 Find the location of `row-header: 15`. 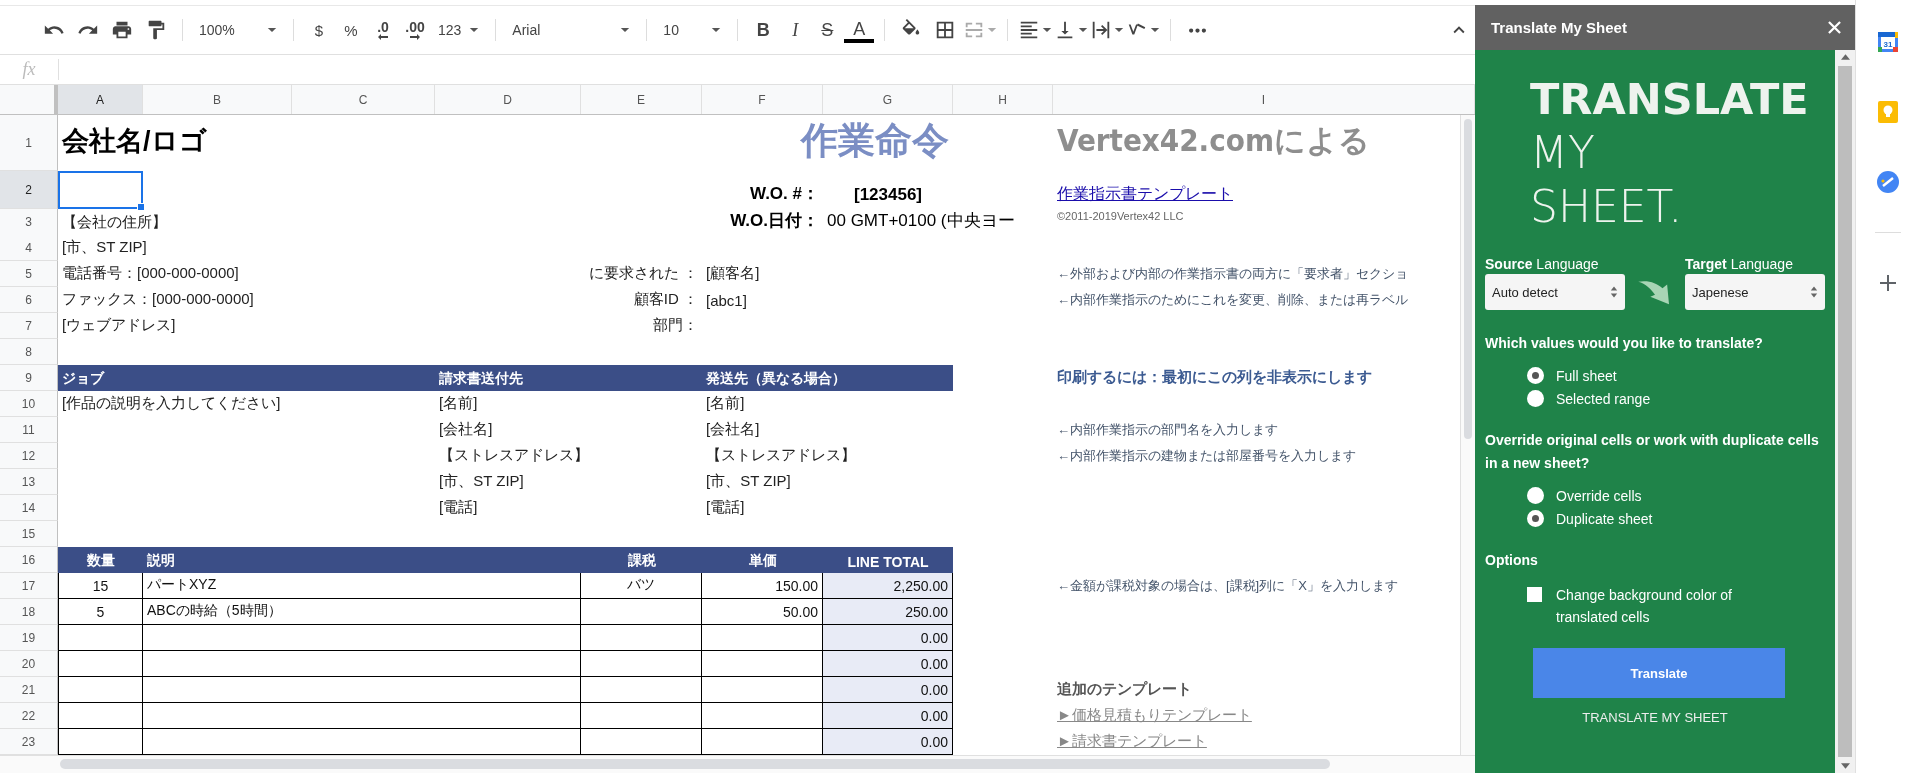

row-header: 15 is located at coordinates (29, 534).